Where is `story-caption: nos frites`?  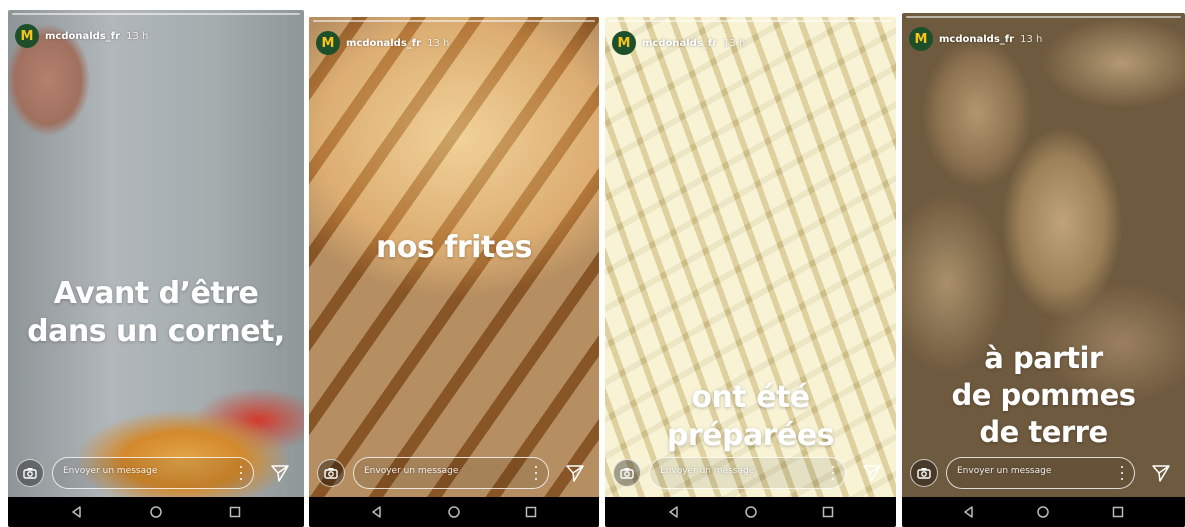
story-caption: nos frites is located at coordinates (454, 248).